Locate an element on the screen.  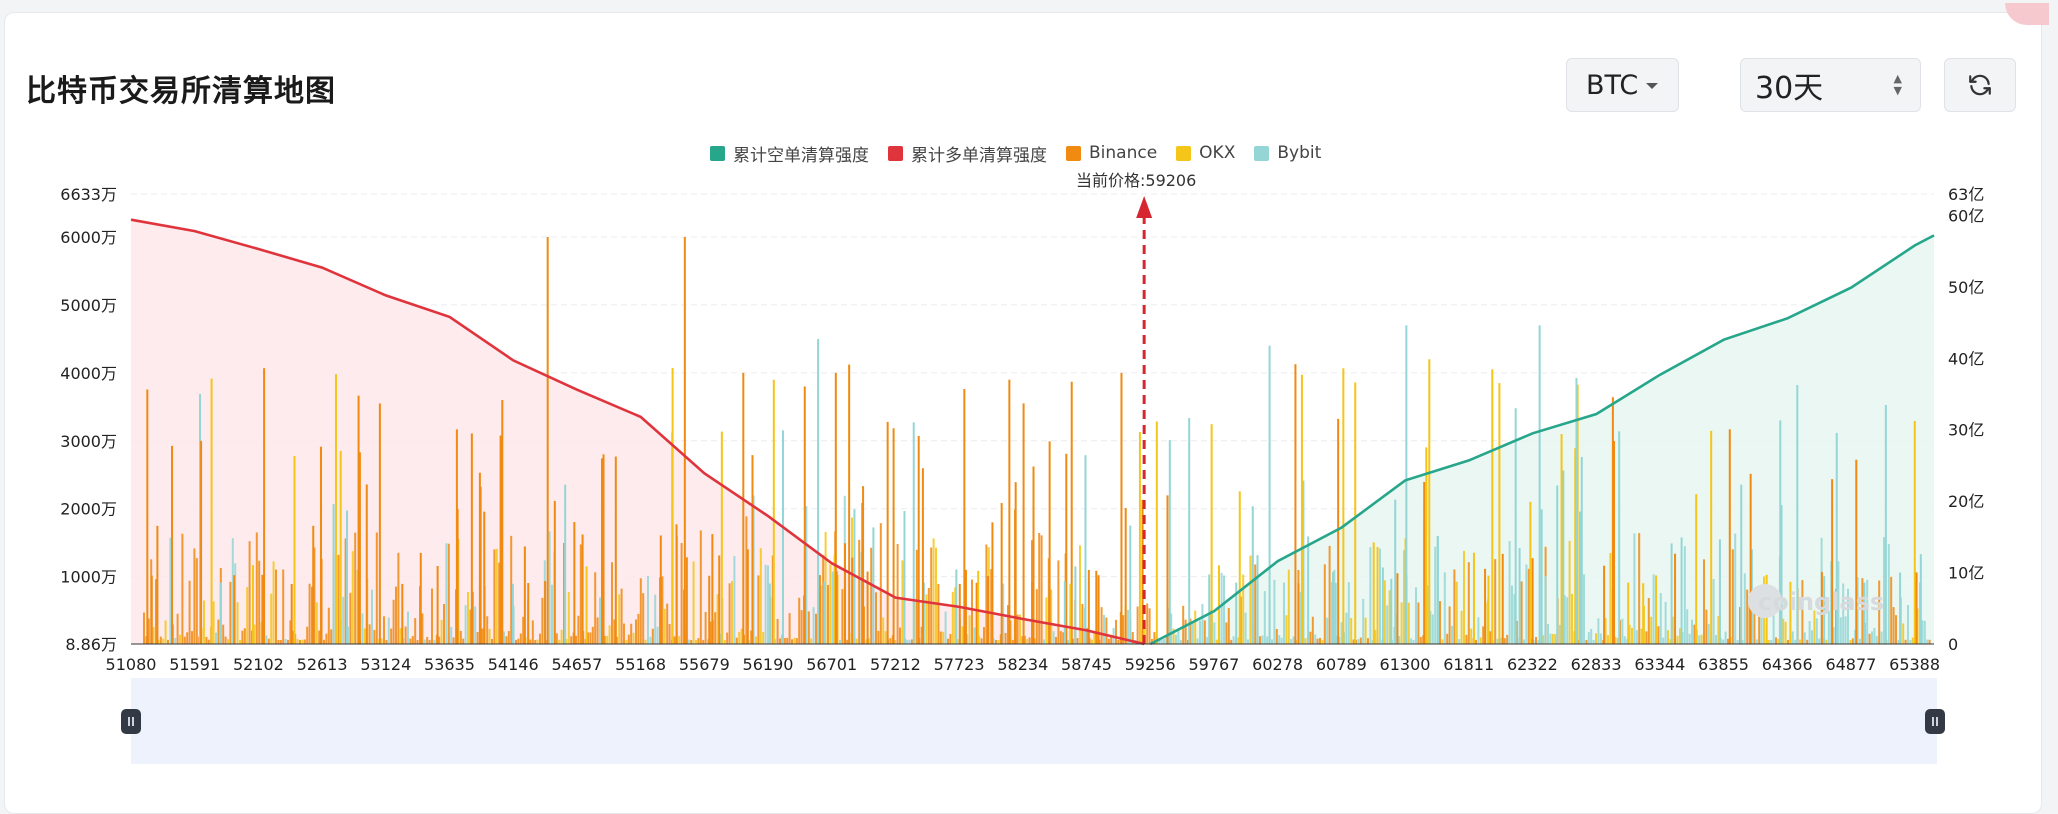
zoom-handle-right is located at coordinates (1935, 721).